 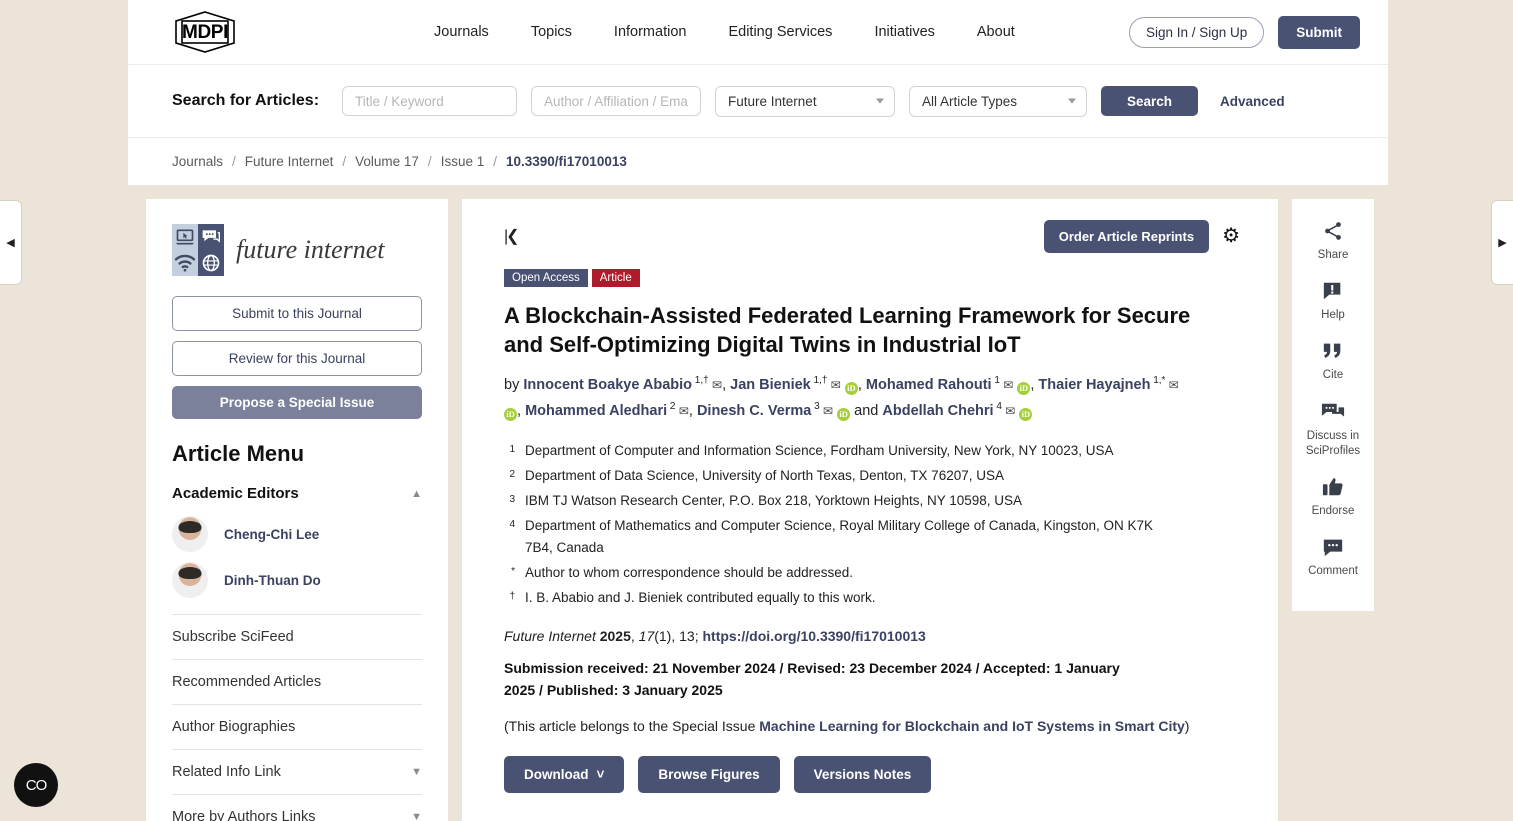 I want to click on journal-select-value: Future Internet, so click(x=772, y=101).